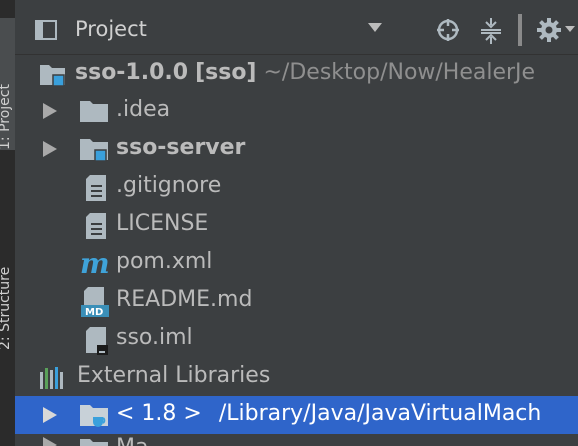 This screenshot has height=446, width=578. I want to click on root-name: sso-1.0.0, so click(132, 72).